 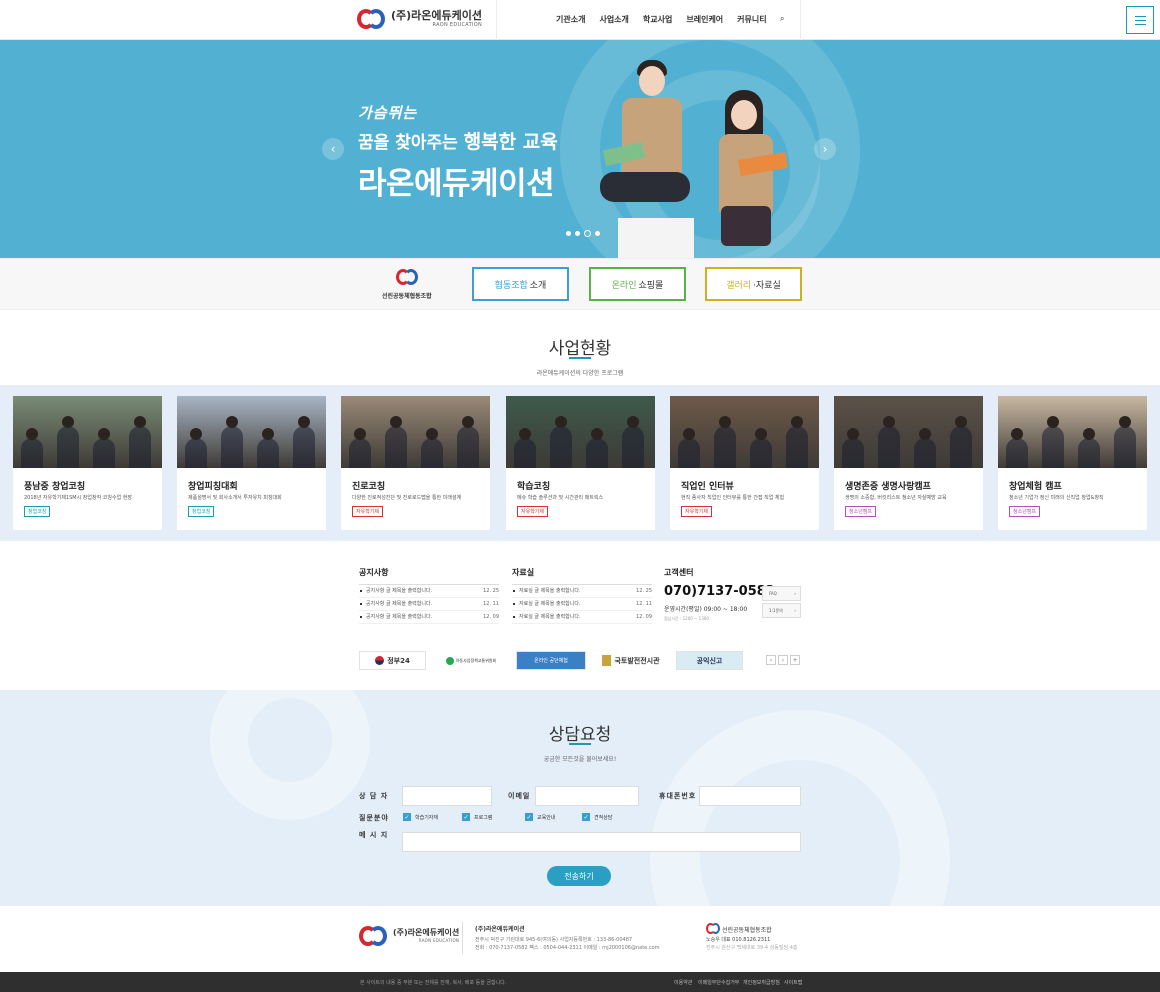 What do you see at coordinates (751, 19) in the screenshot?
I see `nav-community: 커뮤니티` at bounding box center [751, 19].